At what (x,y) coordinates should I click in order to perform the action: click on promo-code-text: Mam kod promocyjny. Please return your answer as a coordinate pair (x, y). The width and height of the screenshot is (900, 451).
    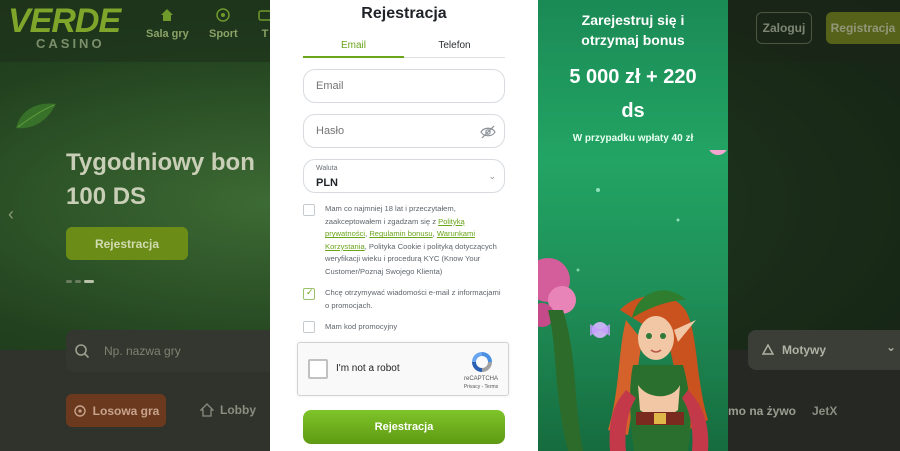
    Looking at the image, I should click on (361, 326).